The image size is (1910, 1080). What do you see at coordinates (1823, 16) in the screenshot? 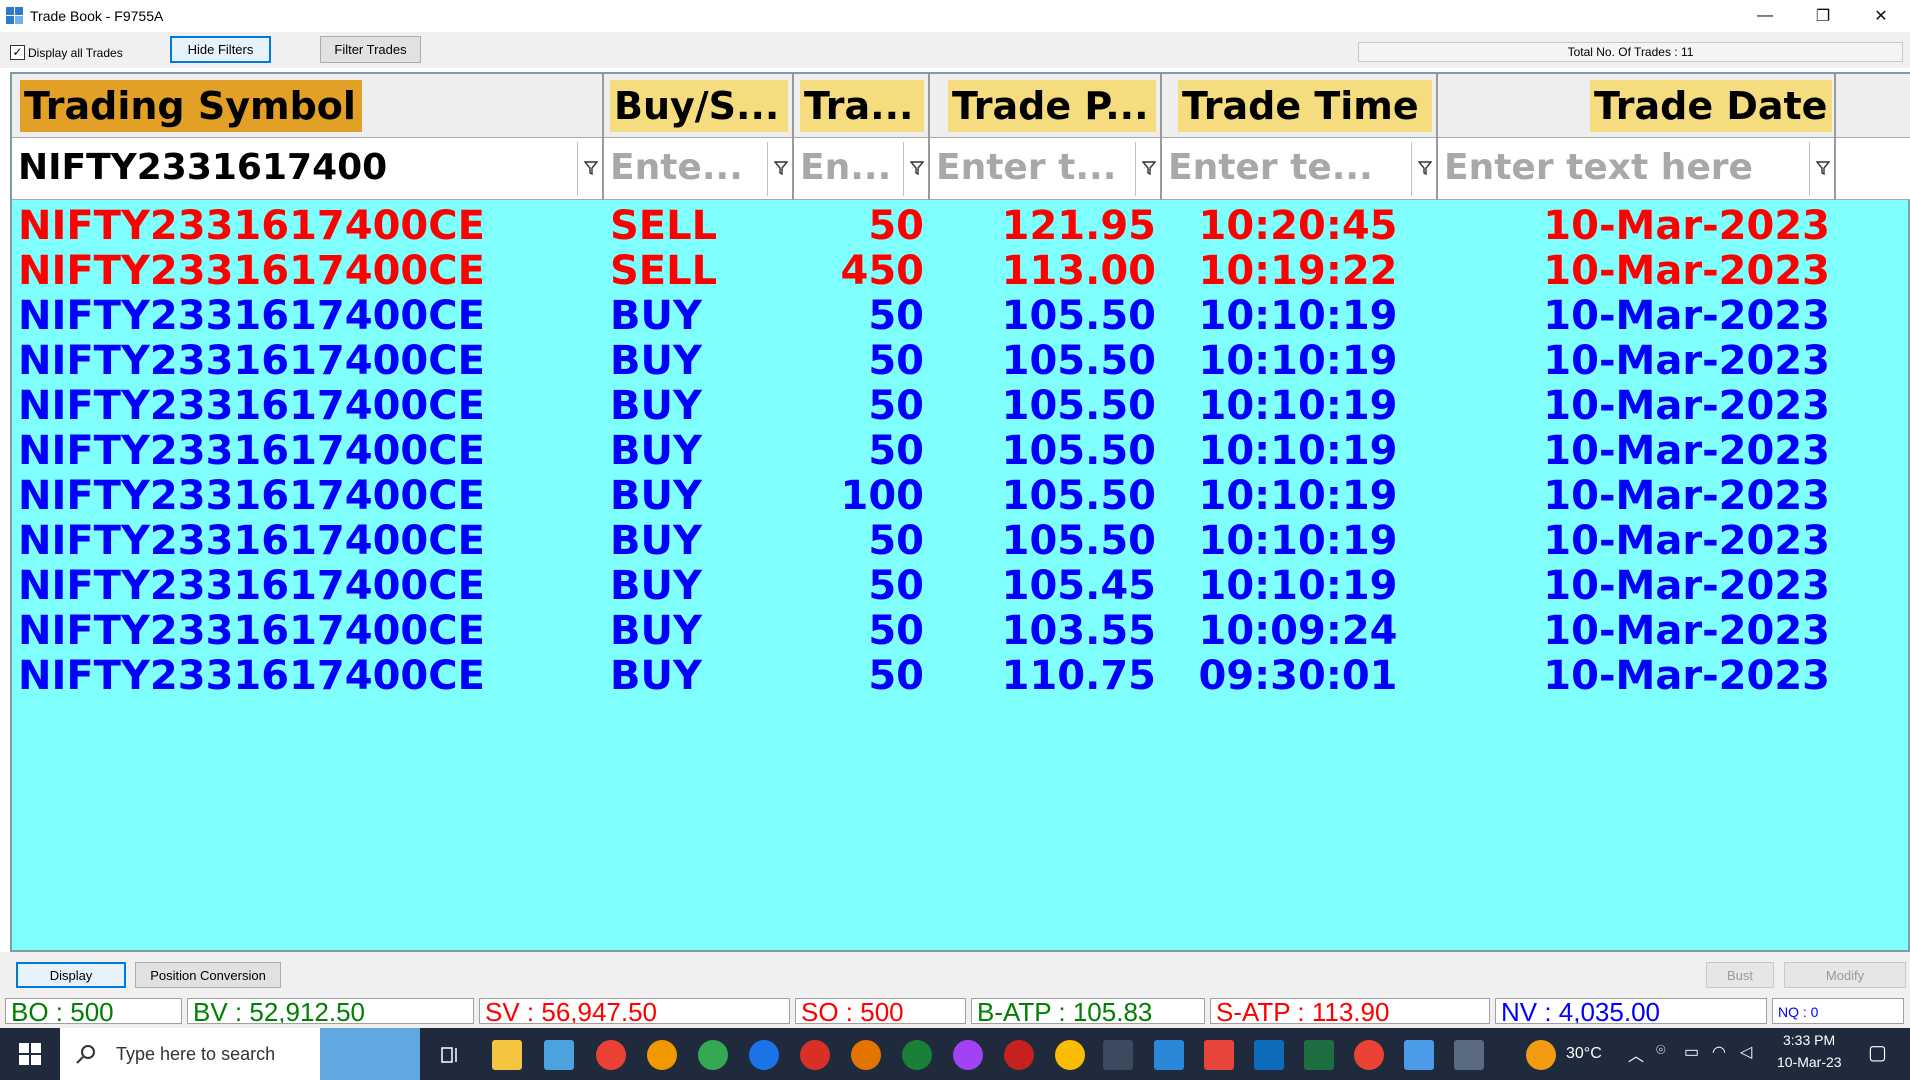
I see `maximize-button: ❐` at bounding box center [1823, 16].